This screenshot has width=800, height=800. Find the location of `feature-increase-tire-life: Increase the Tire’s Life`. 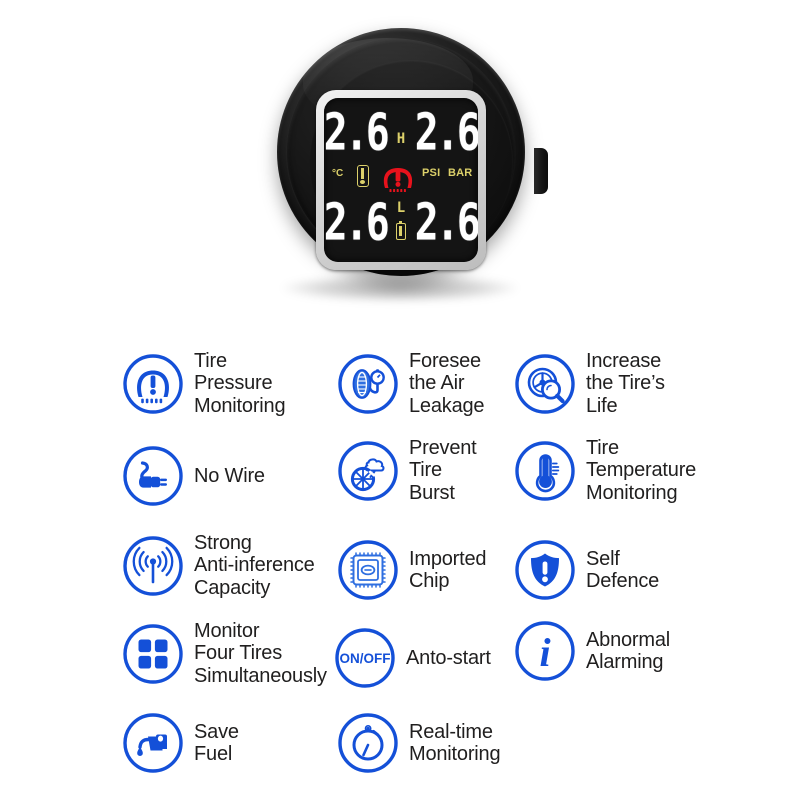

feature-increase-tire-life: Increase the Tire’s Life is located at coordinates (589, 383).